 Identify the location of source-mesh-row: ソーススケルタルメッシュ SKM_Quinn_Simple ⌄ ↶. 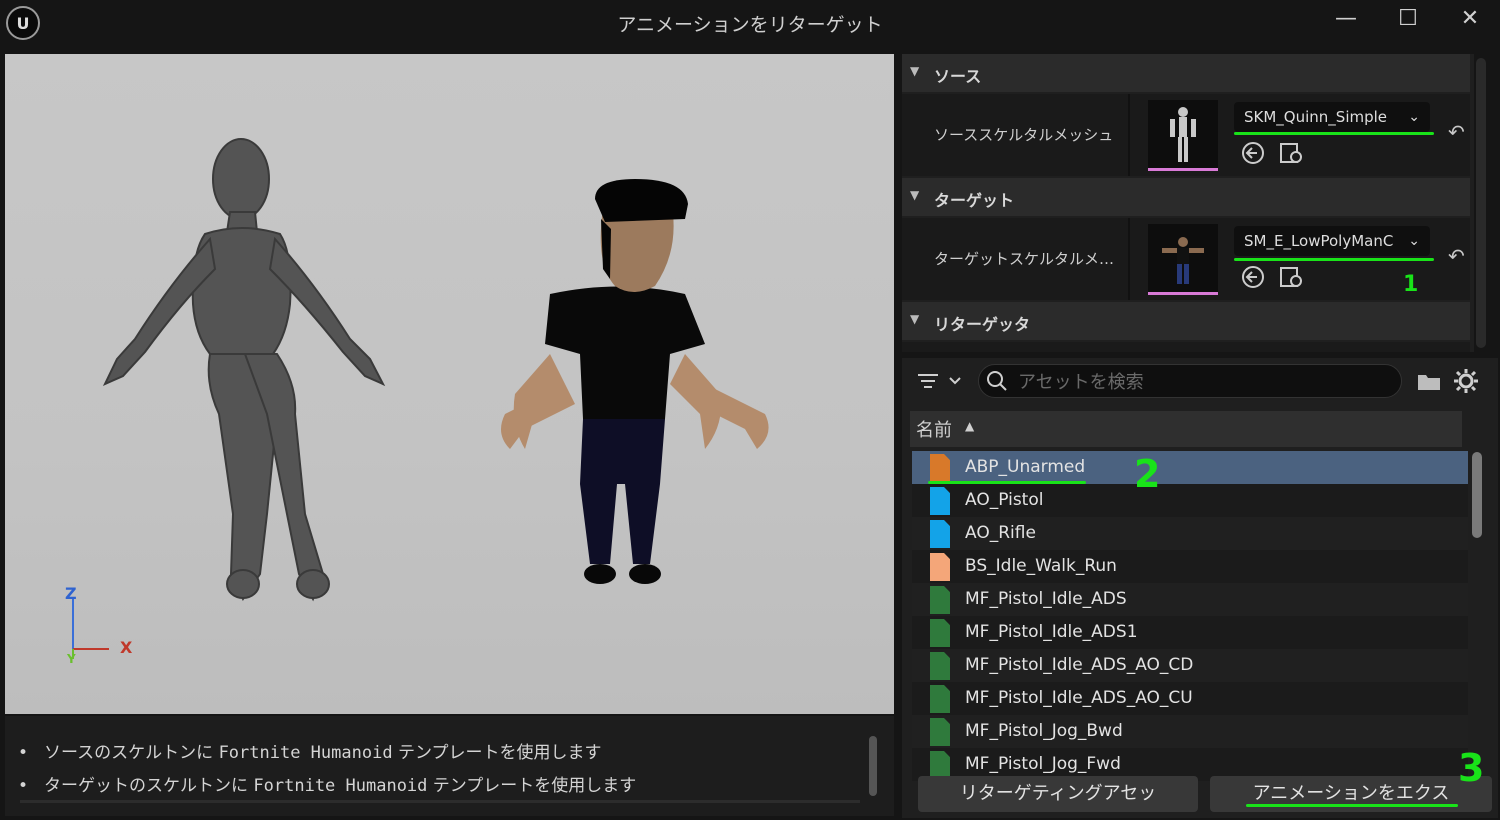
(1186, 135).